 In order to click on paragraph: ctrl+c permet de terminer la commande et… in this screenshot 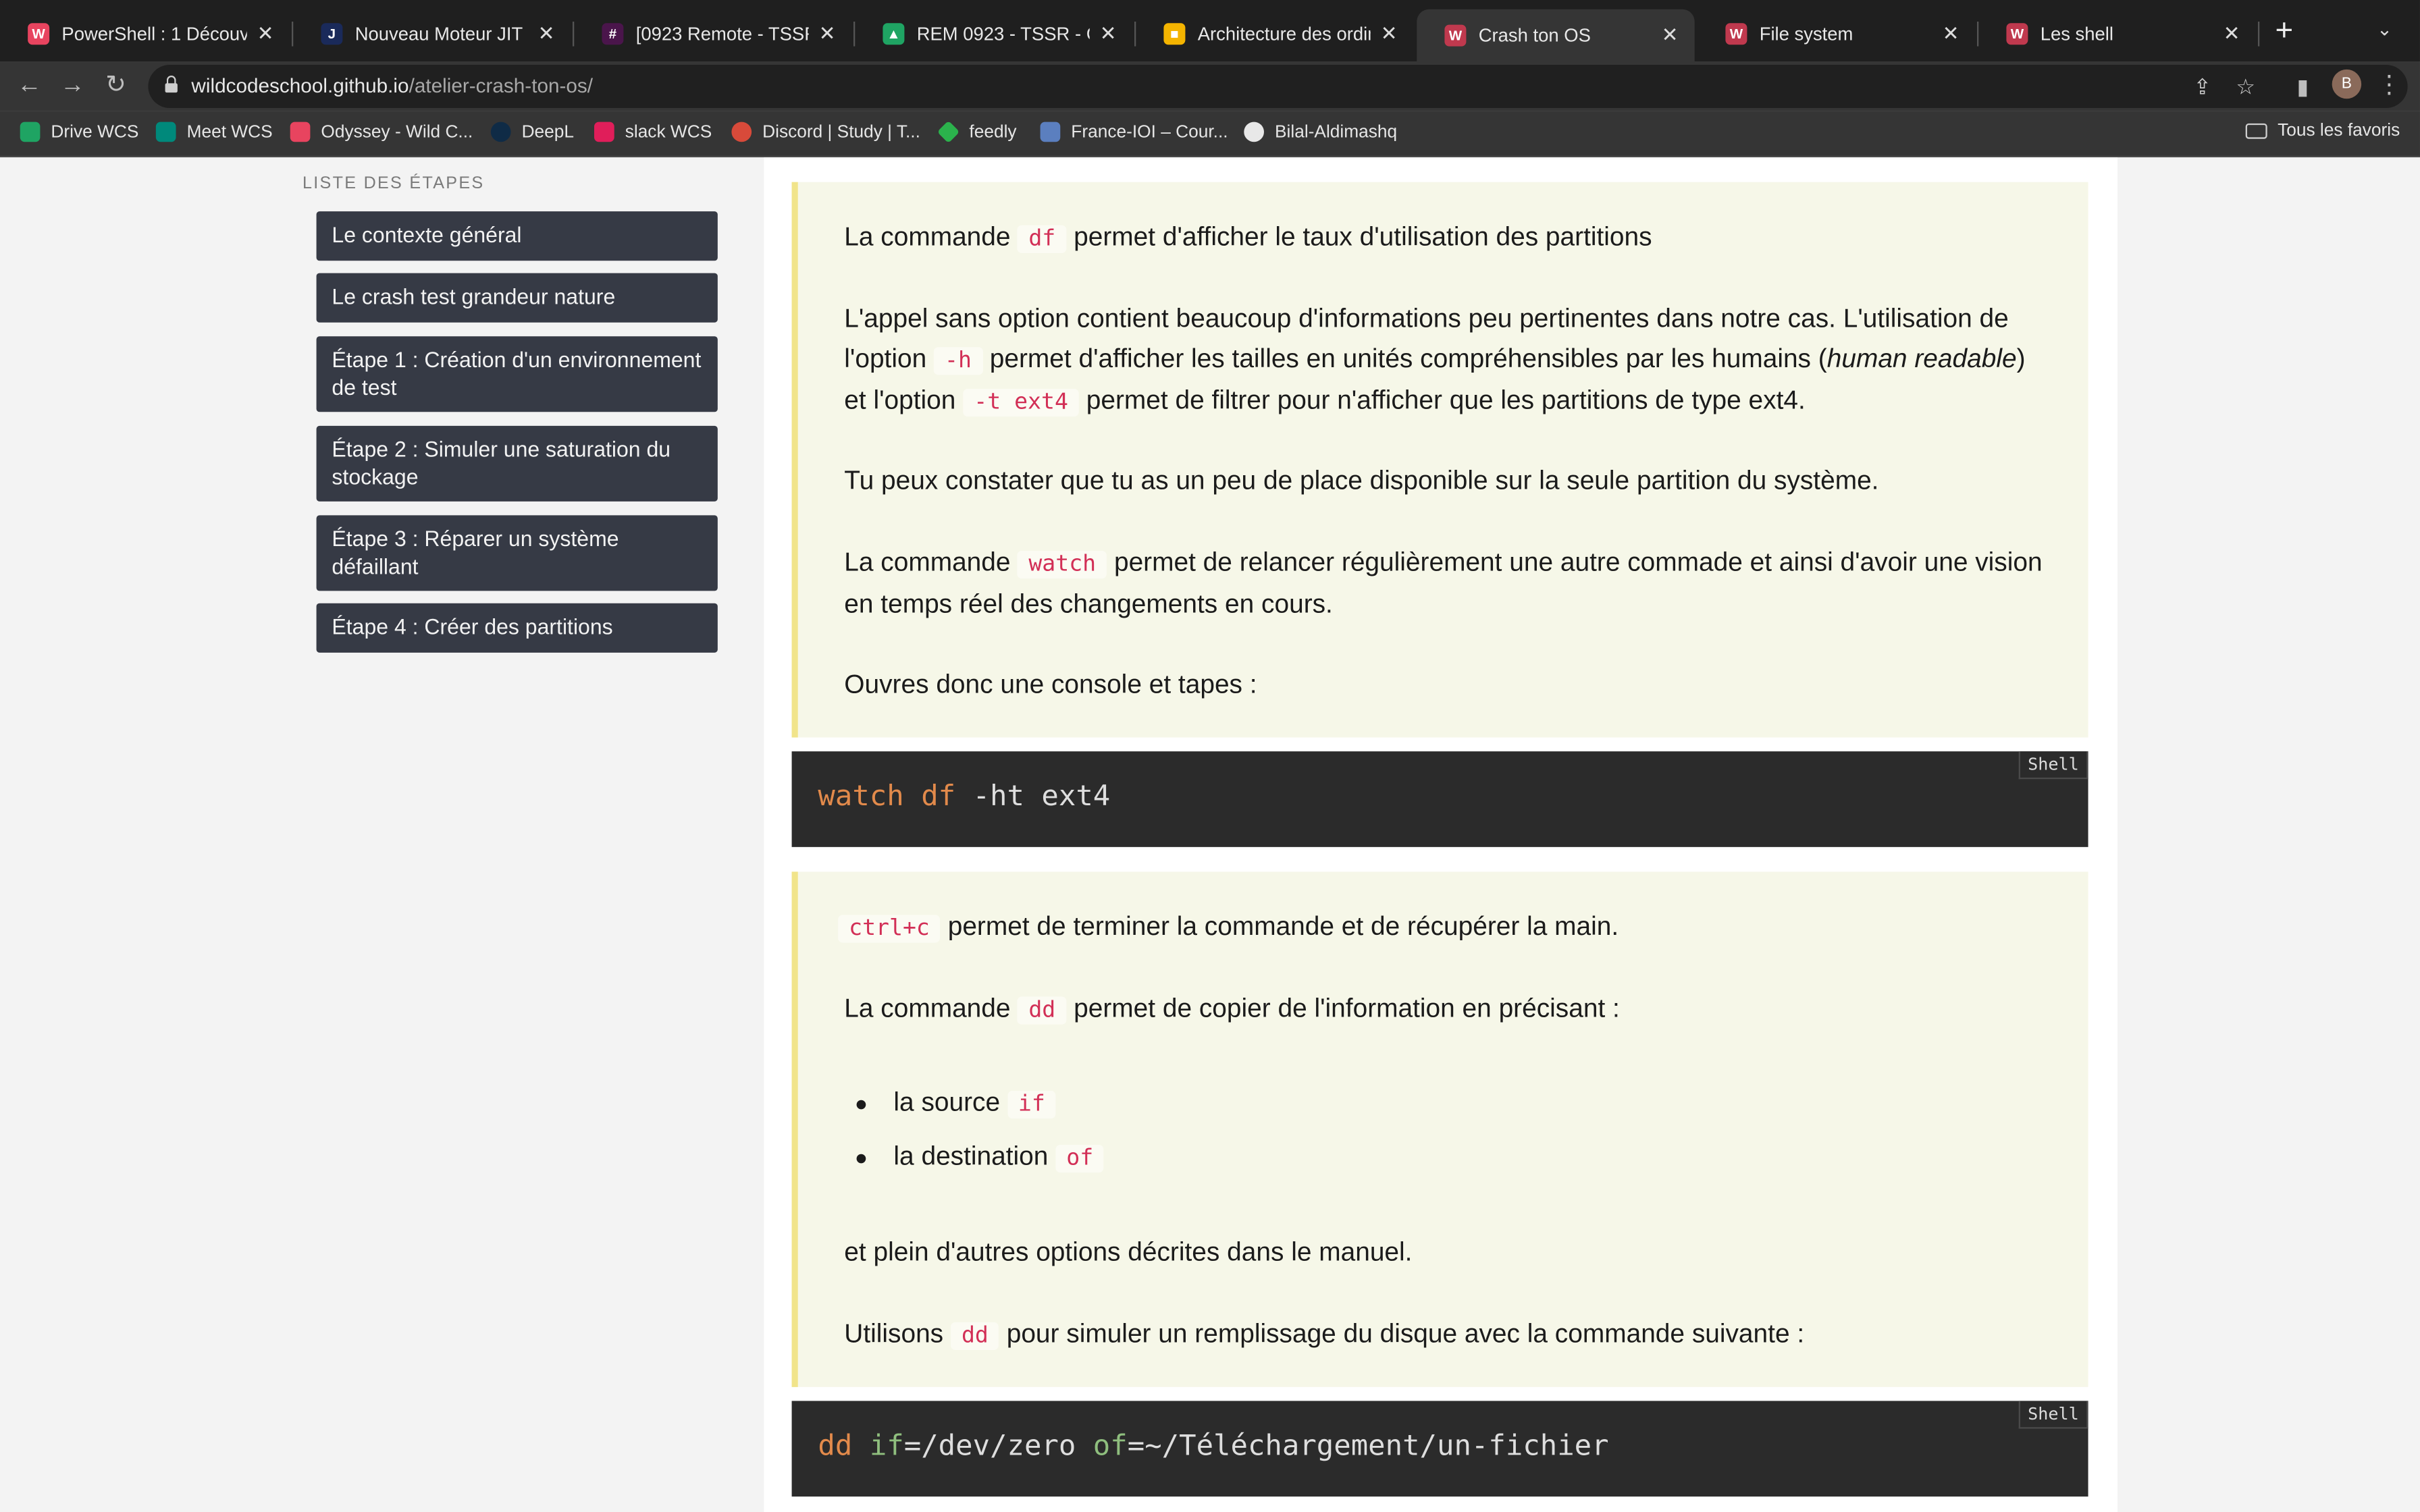, I will do `click(1444, 928)`.